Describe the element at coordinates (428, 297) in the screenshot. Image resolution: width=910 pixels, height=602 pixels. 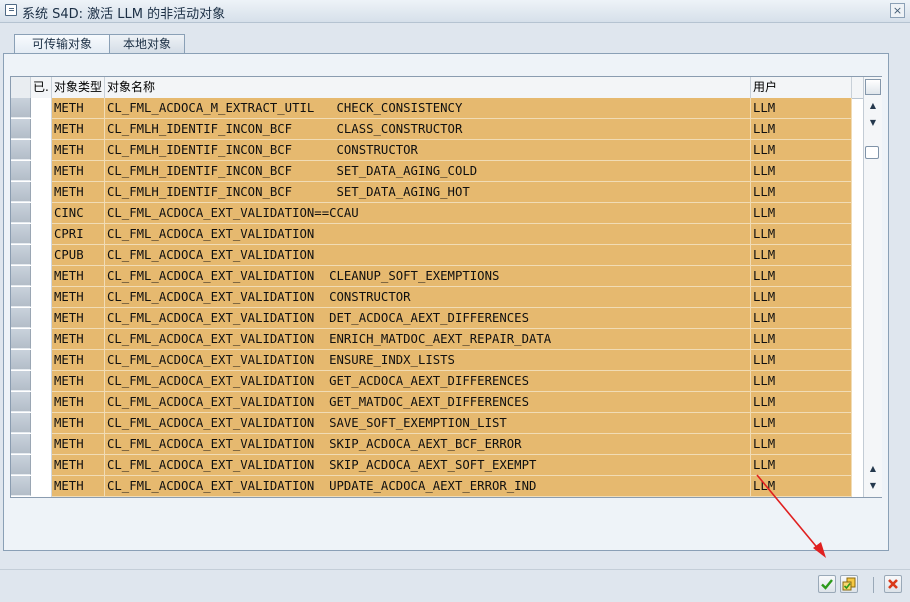
I see `object-name-cell: CL_FML_ACDOCA_EXT_VALIDATION CONSTRUCTOR` at that location.